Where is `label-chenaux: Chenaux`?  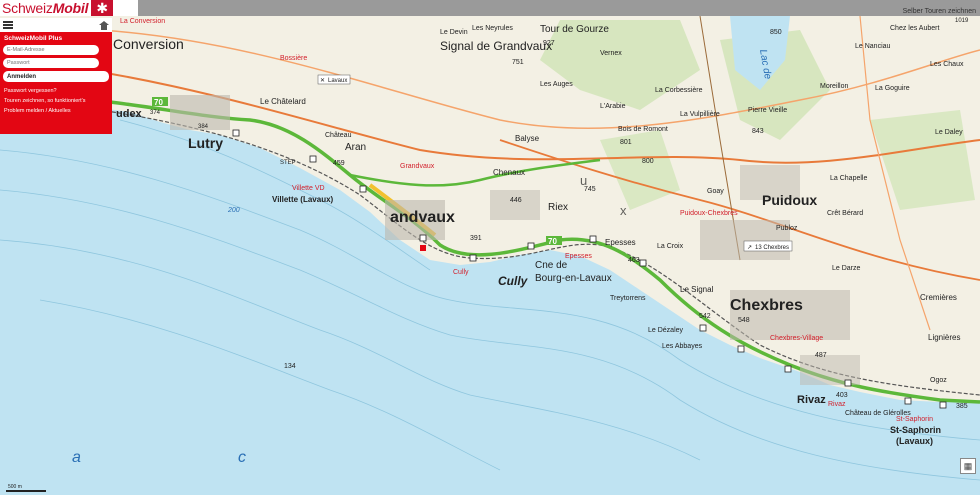
label-chenaux: Chenaux is located at coordinates (509, 172).